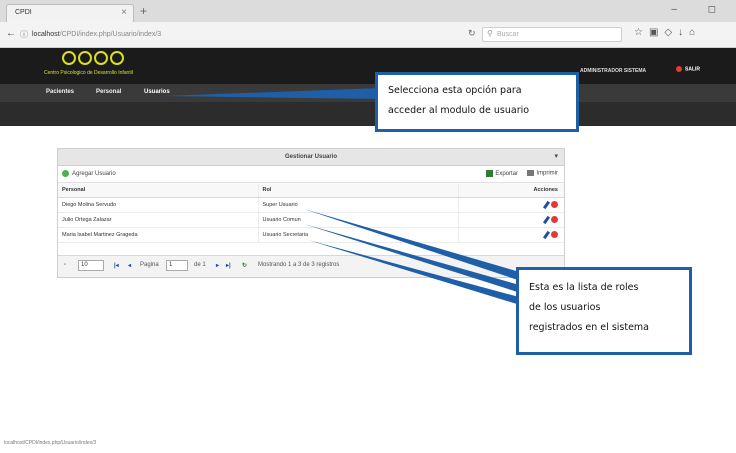 The height and width of the screenshot is (453, 736). What do you see at coordinates (200, 265) in the screenshot?
I see `page-of-label: de 1` at bounding box center [200, 265].